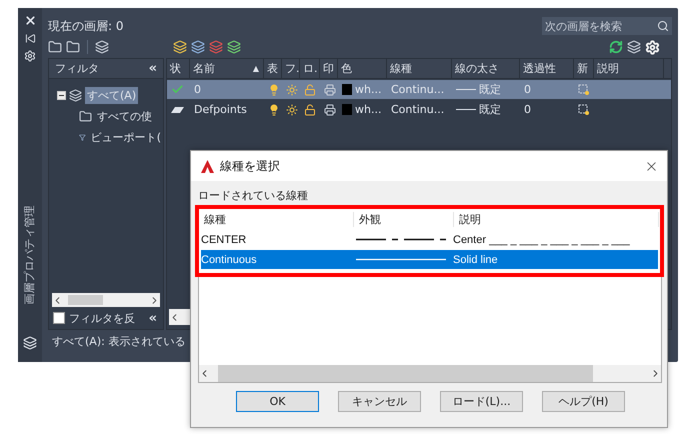 This screenshot has height=434, width=700. Describe the element at coordinates (178, 68) in the screenshot. I see `column-header: 状` at that location.